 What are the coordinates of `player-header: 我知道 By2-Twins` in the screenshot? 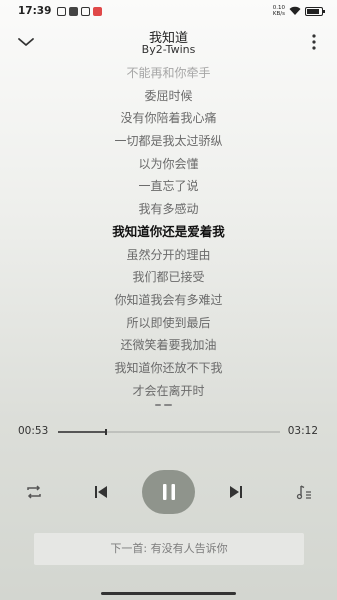 It's located at (168, 43).